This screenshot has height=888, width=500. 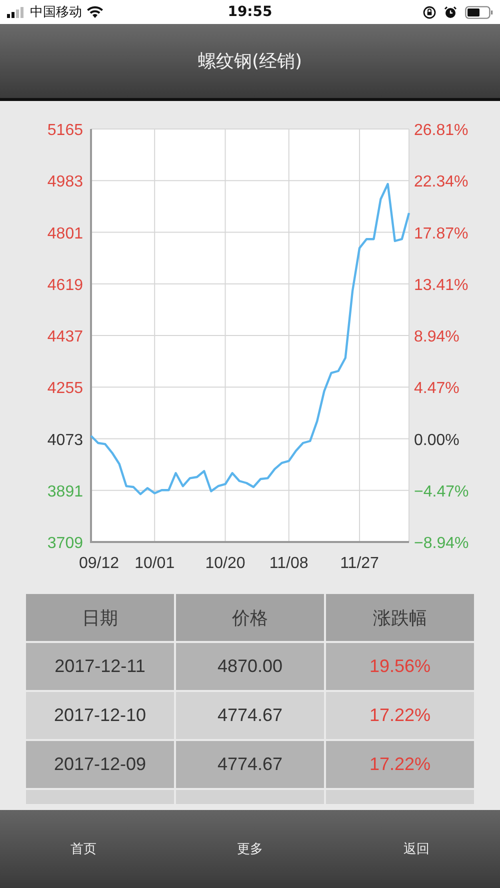 I want to click on axis-label: 4801, so click(x=65, y=233).